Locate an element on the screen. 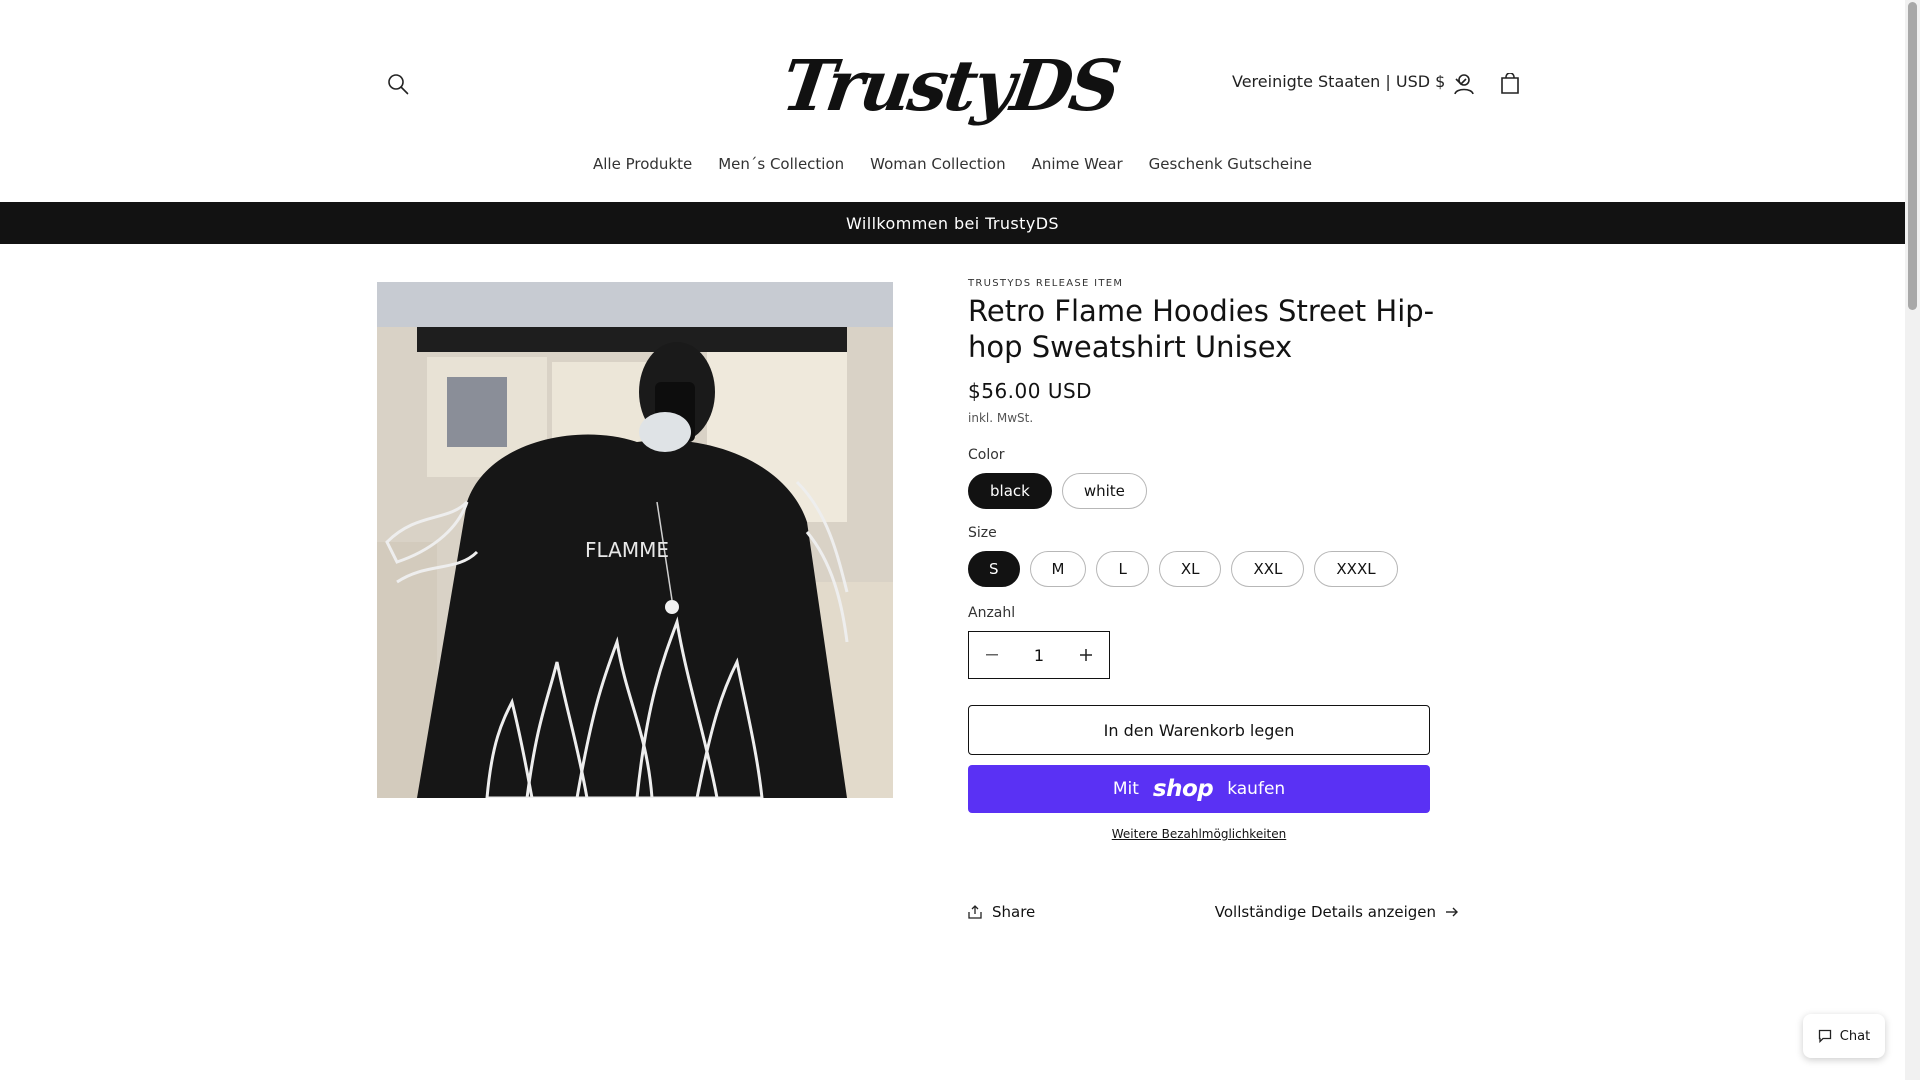  product-price: $56.00 USD is located at coordinates (1030, 391).